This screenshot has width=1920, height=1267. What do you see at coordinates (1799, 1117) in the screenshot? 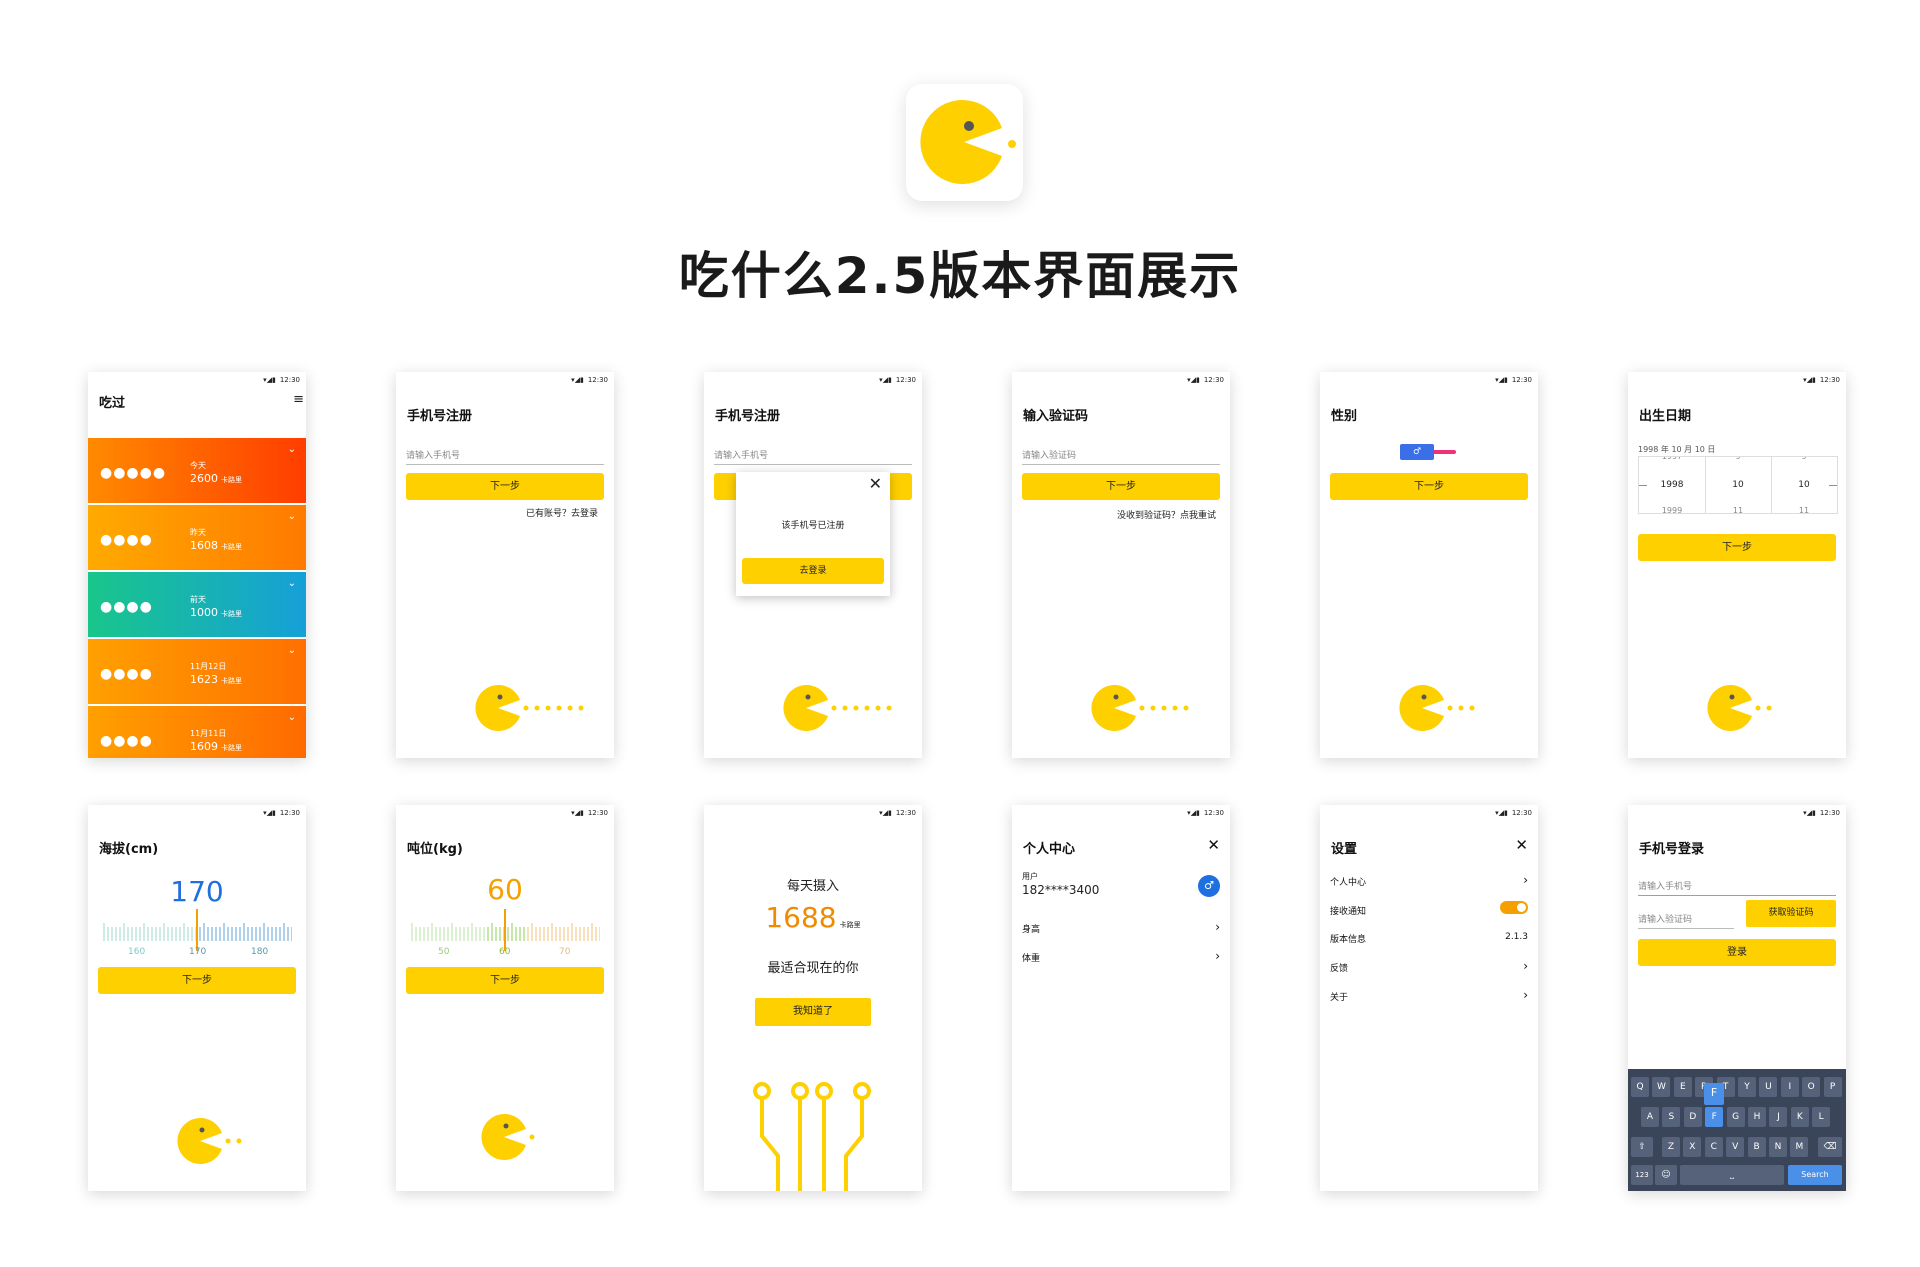
I see `key-k: K` at bounding box center [1799, 1117].